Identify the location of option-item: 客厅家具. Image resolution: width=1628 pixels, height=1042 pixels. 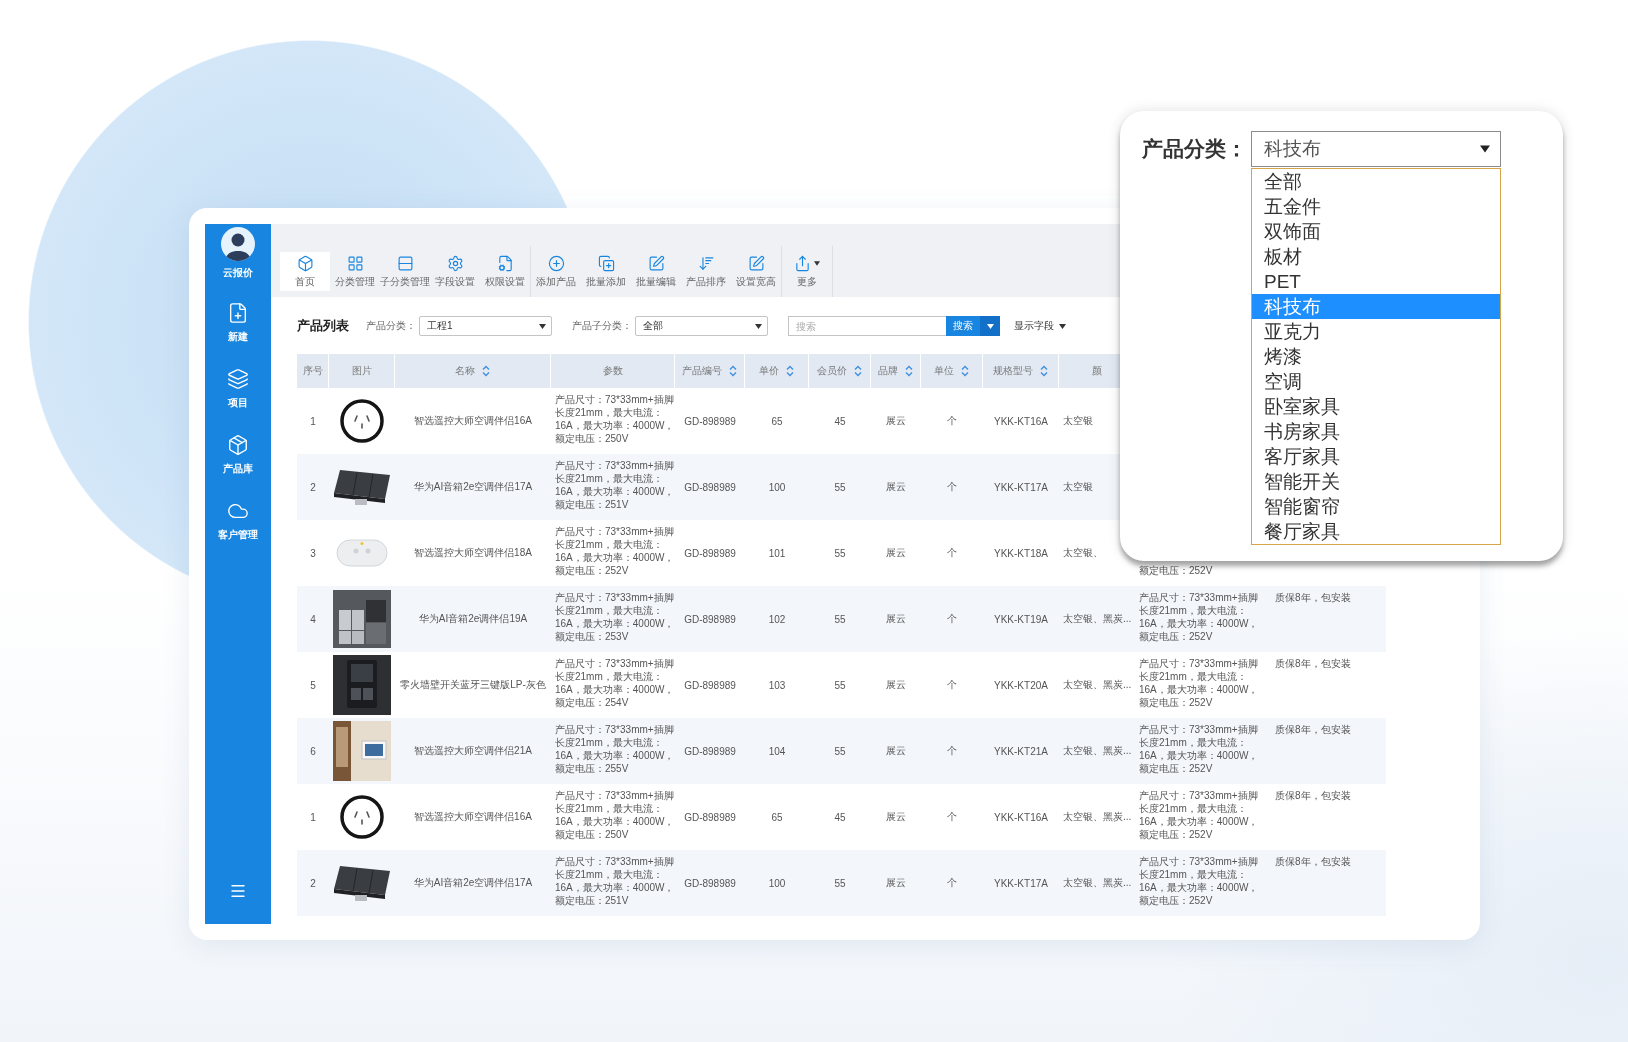
(1376, 456).